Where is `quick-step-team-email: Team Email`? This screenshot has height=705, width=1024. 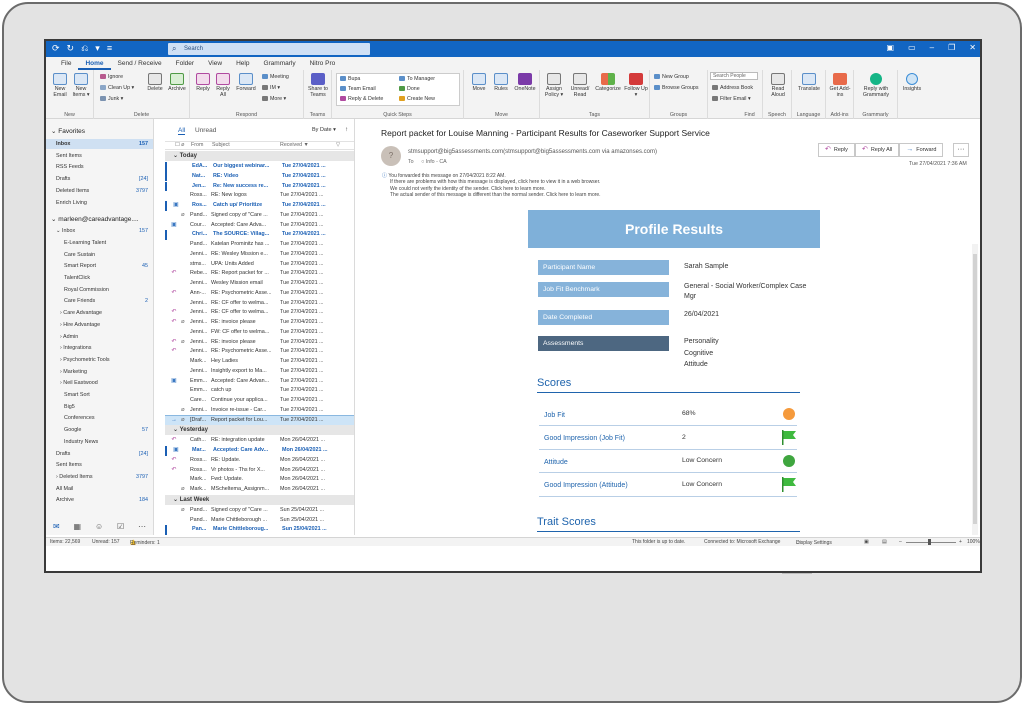 quick-step-team-email: Team Email is located at coordinates (358, 89).